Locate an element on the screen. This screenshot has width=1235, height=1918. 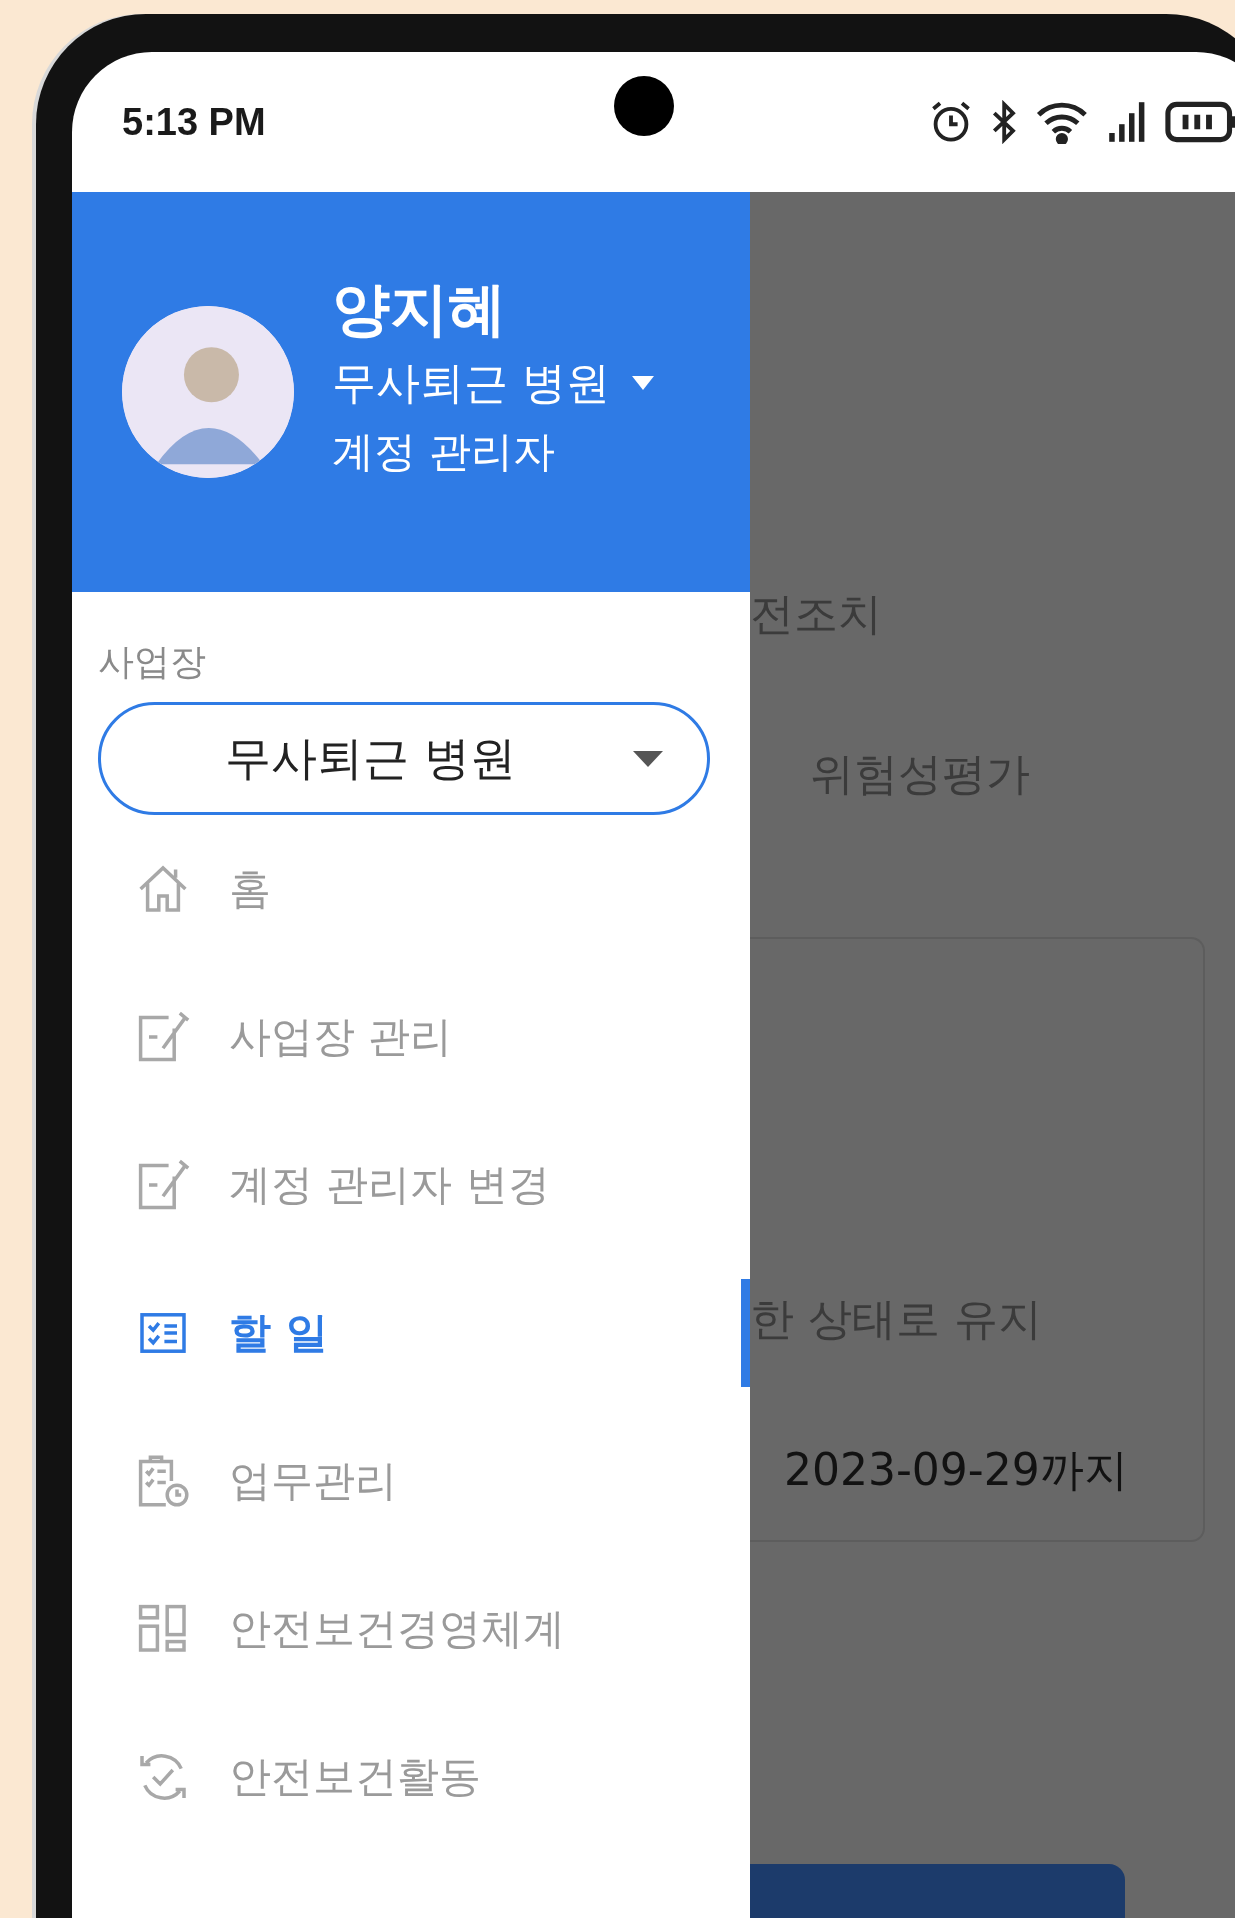
workplace-label: 사업장 is located at coordinates (152, 662).